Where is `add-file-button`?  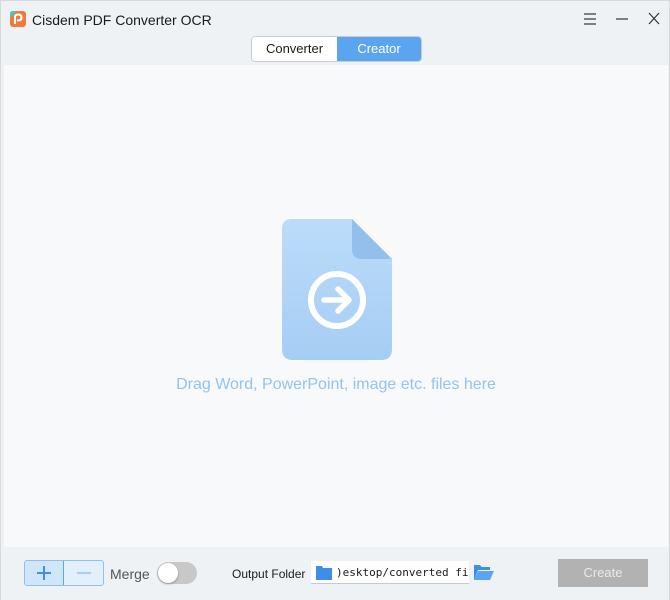
add-file-button is located at coordinates (44, 573).